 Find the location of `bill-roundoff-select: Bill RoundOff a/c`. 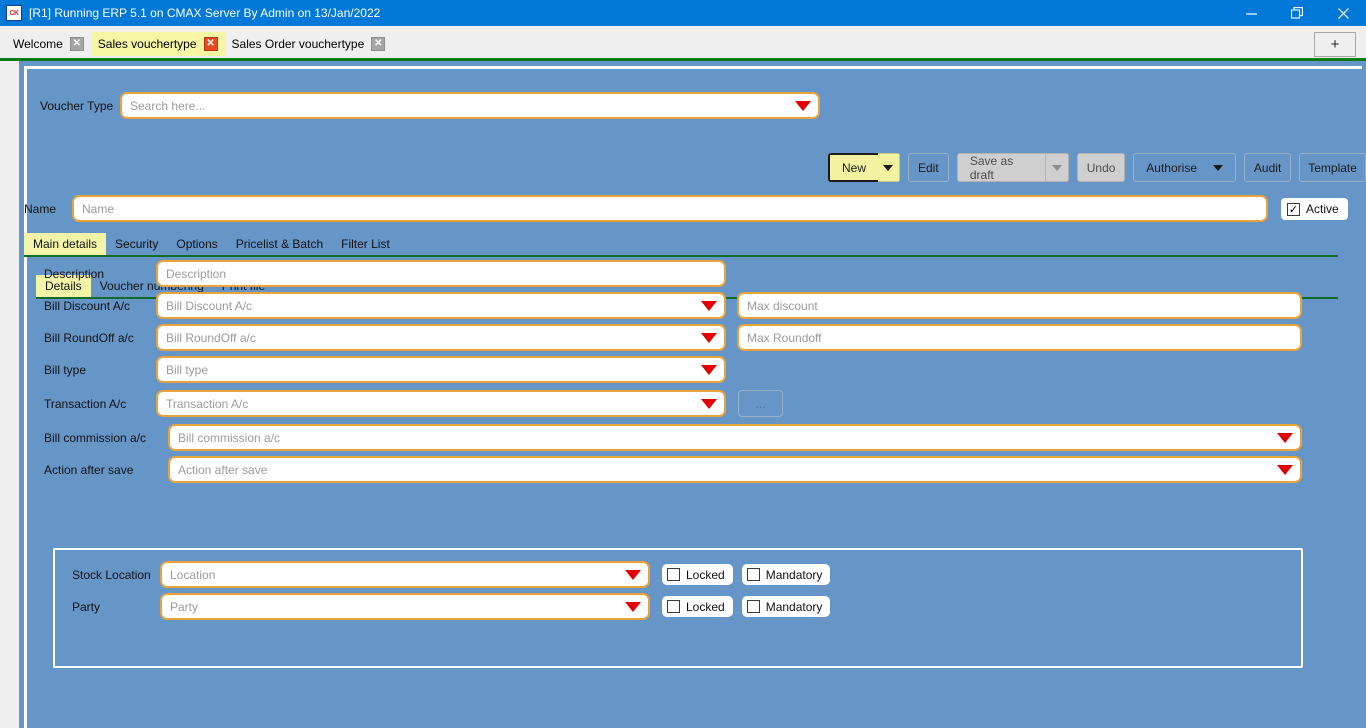

bill-roundoff-select: Bill RoundOff a/c is located at coordinates (441, 337).